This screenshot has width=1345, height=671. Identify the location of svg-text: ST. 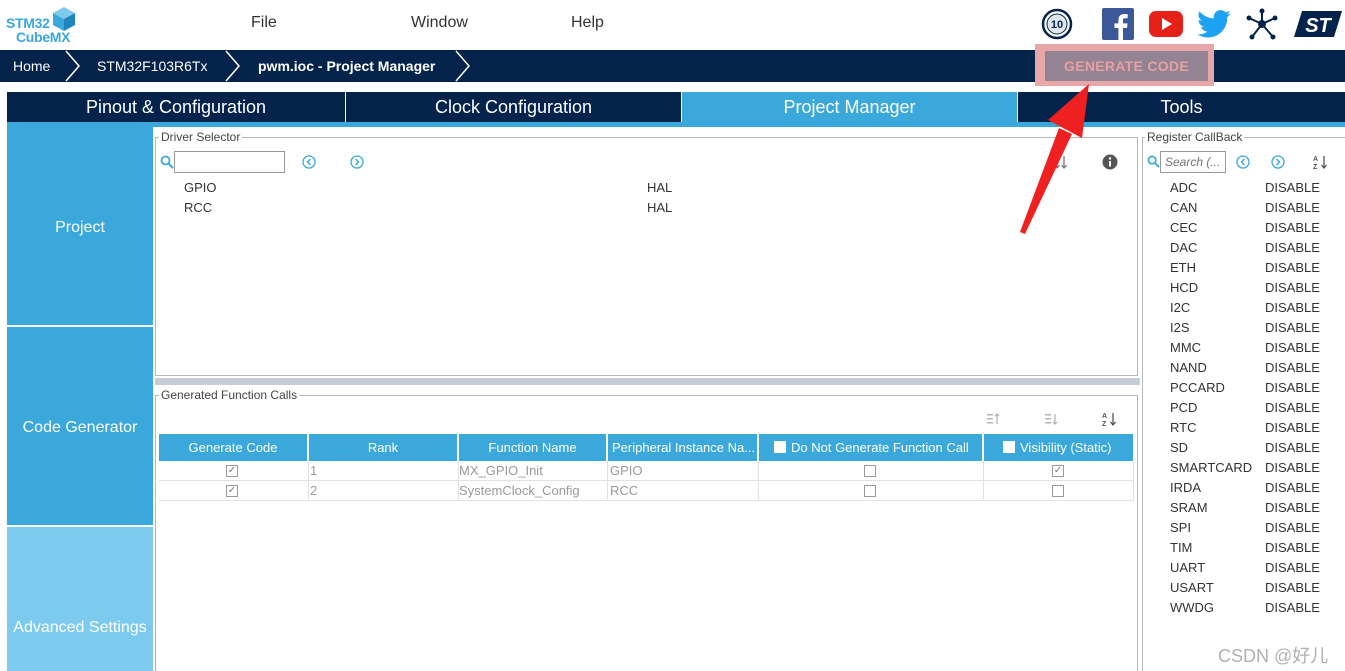
(1318, 26).